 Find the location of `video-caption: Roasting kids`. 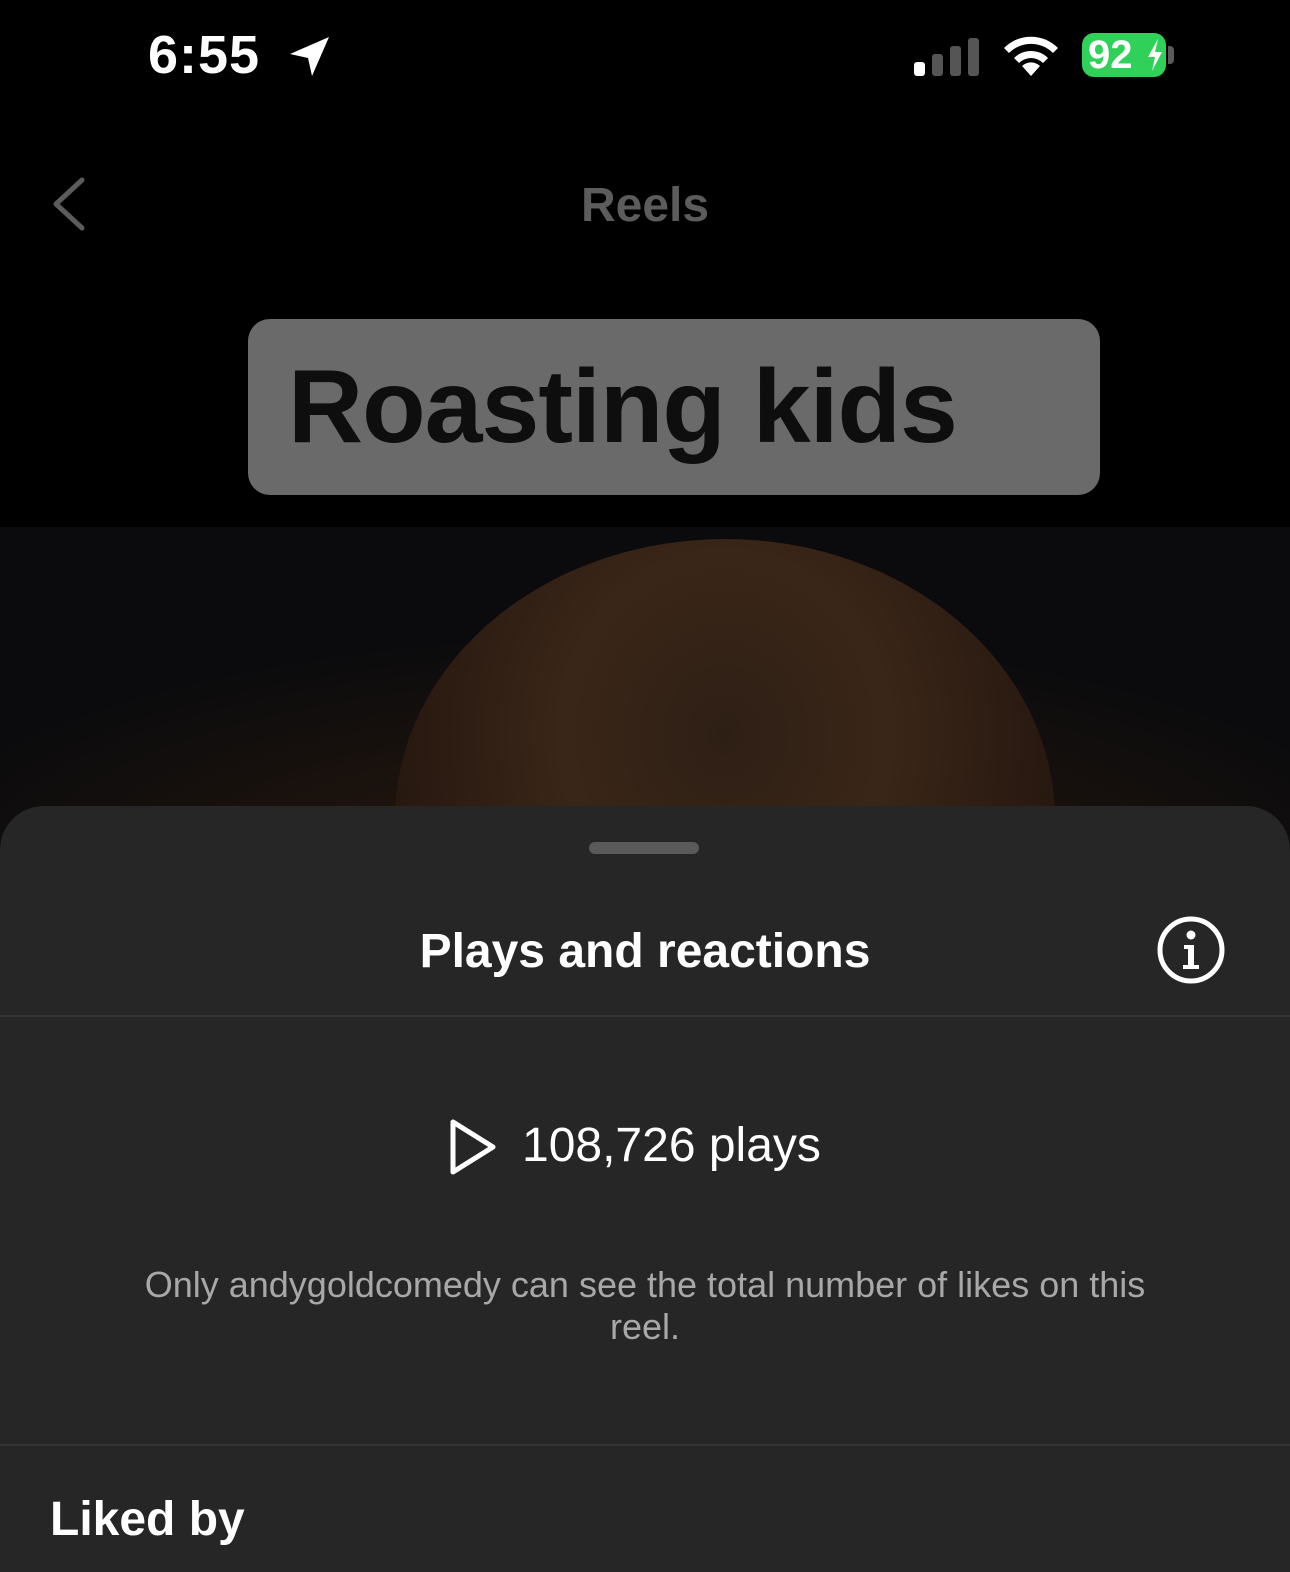

video-caption: Roasting kids is located at coordinates (674, 407).